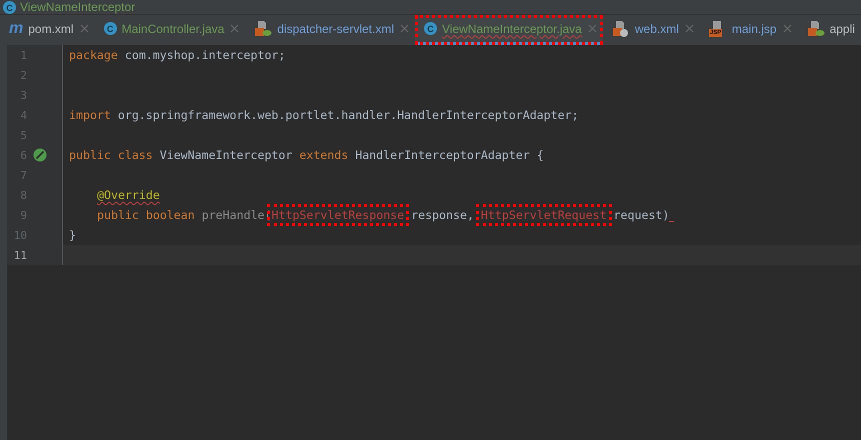 This screenshot has height=440, width=861. What do you see at coordinates (170, 30) in the screenshot?
I see `editor-tab: C MainController.java` at bounding box center [170, 30].